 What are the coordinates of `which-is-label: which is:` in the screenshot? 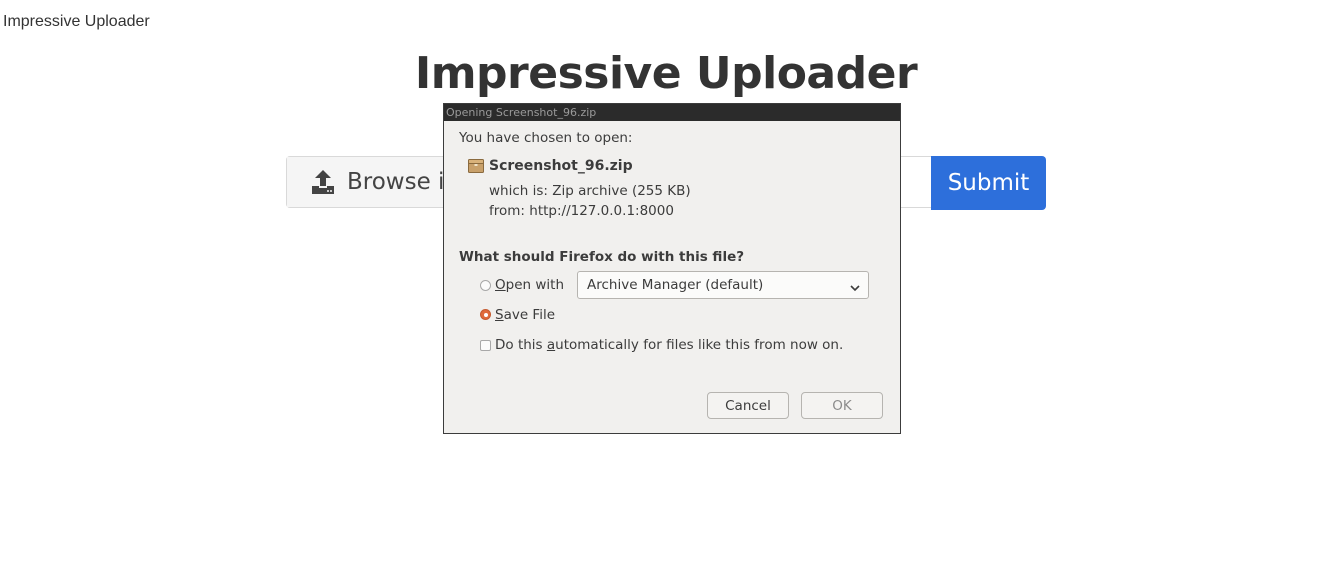 It's located at (518, 191).